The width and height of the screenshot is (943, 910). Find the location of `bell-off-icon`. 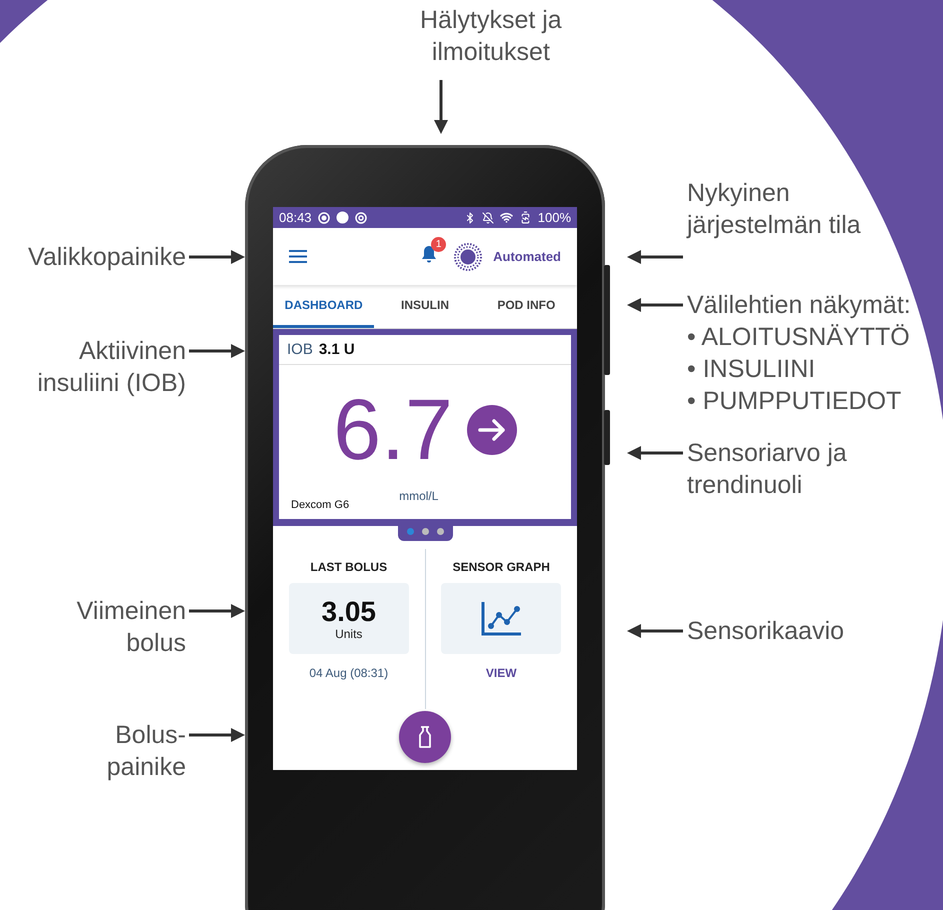

bell-off-icon is located at coordinates (488, 218).